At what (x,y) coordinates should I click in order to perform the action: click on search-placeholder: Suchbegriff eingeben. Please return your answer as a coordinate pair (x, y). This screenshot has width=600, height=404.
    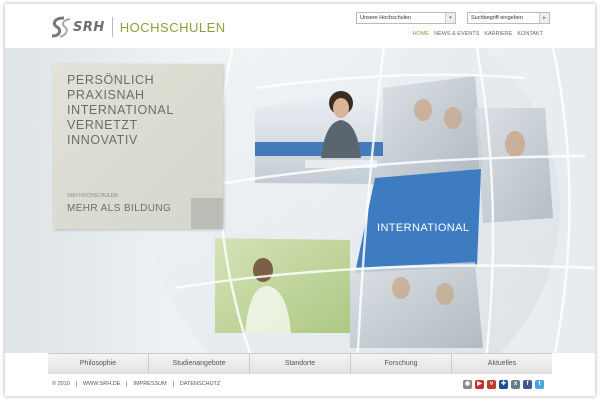
    Looking at the image, I should click on (497, 18).